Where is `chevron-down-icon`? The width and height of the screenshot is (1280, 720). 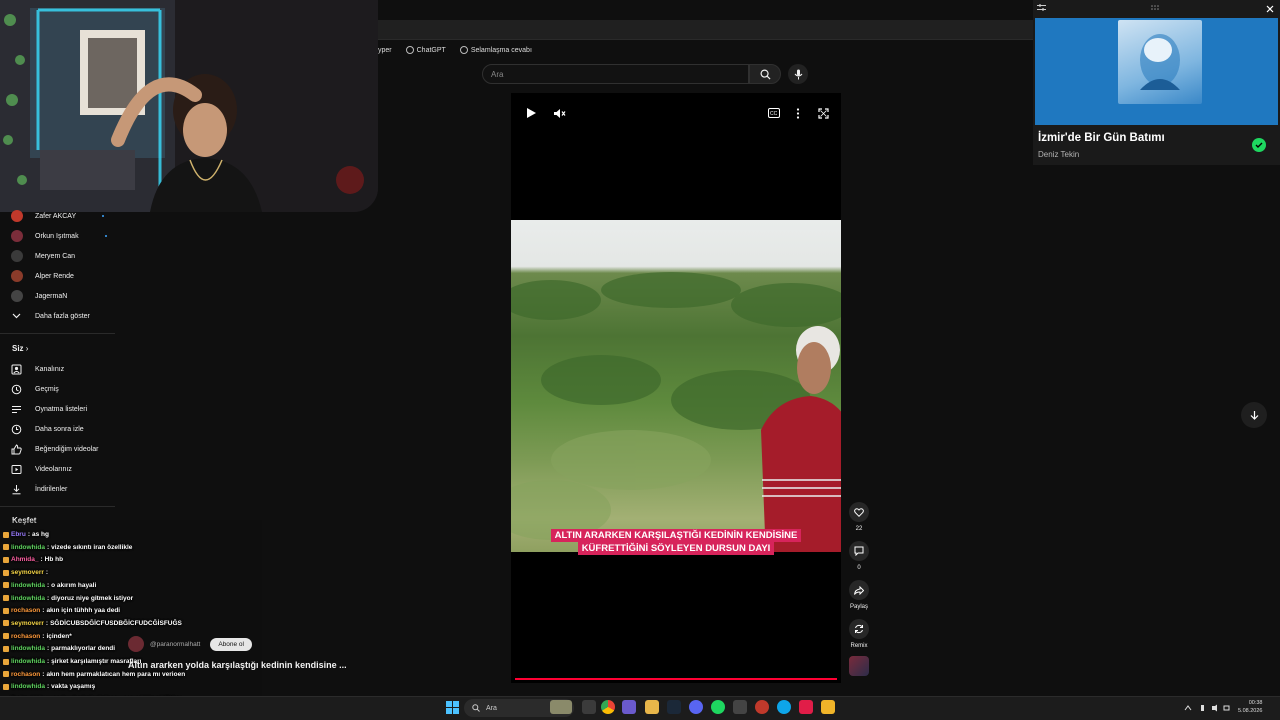 chevron-down-icon is located at coordinates (16, 316).